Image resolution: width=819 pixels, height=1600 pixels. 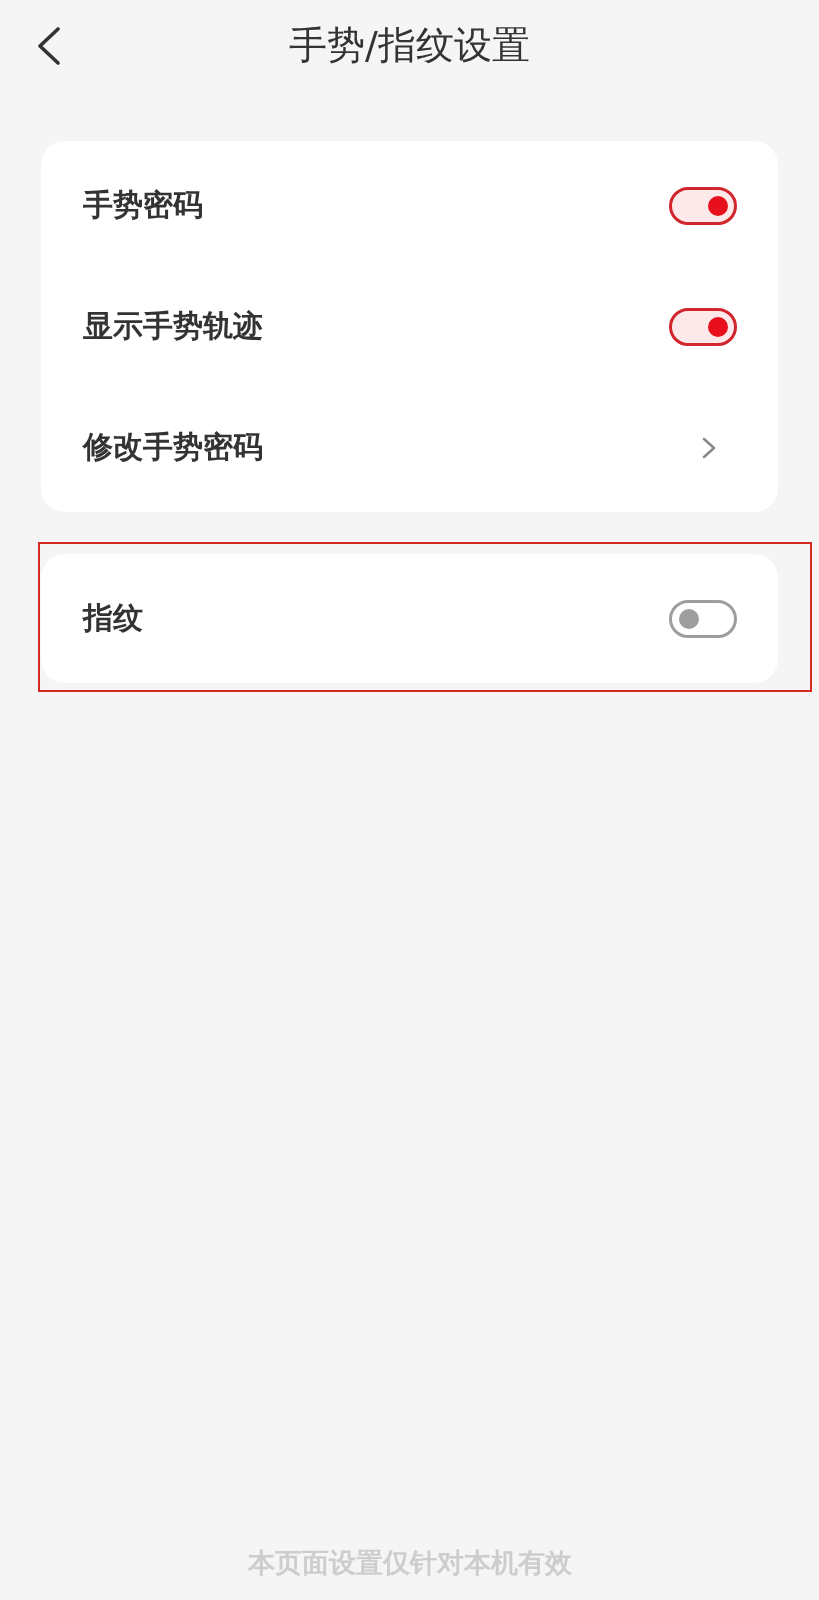 What do you see at coordinates (143, 205) in the screenshot?
I see `setting-label: 手势密码` at bounding box center [143, 205].